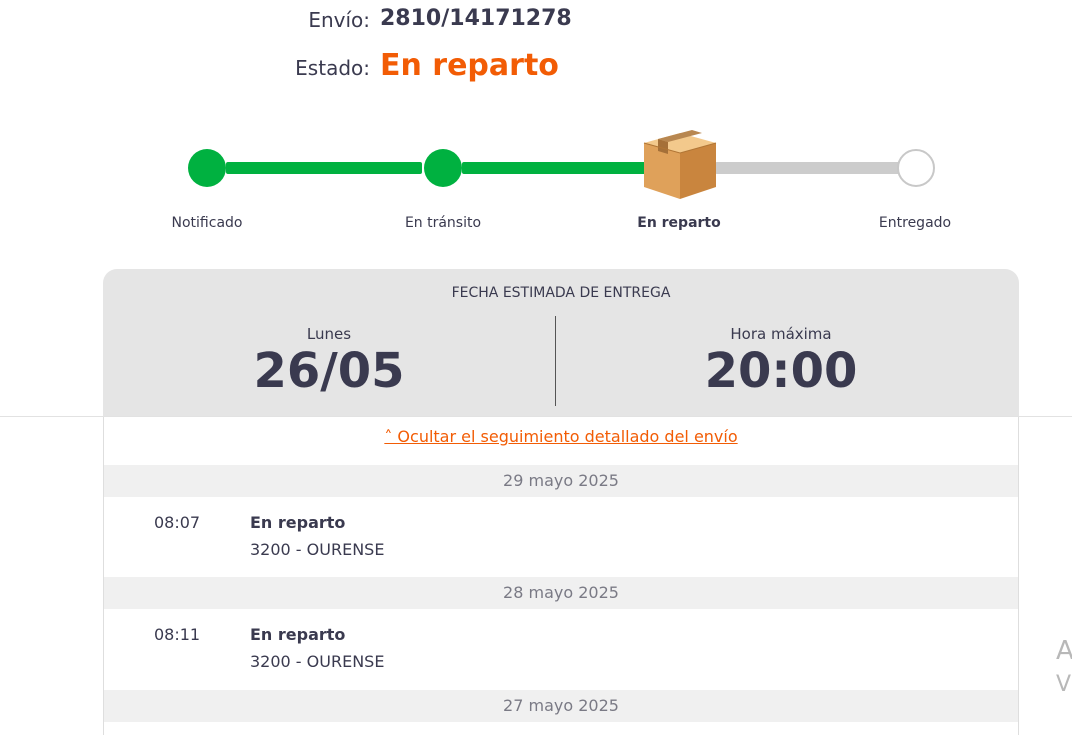 The width and height of the screenshot is (1072, 735). I want to click on shipment-number-label: Envío:, so click(339, 20).